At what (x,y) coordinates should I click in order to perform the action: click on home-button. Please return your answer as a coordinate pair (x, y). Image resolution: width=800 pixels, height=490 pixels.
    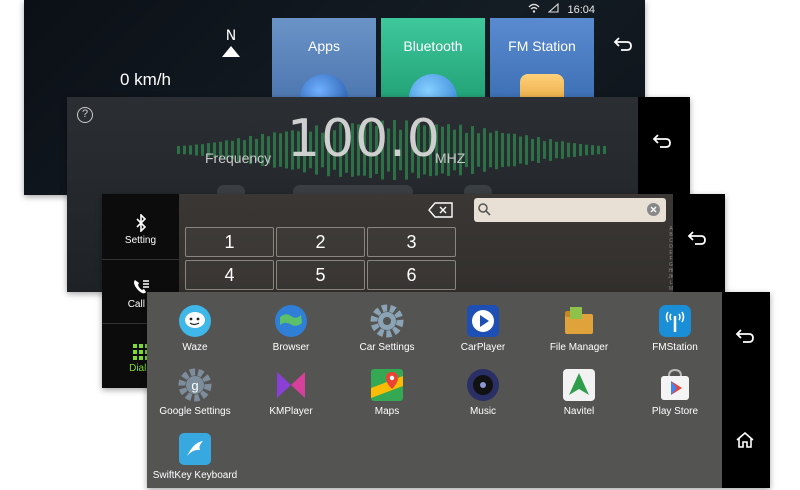
    Looking at the image, I should click on (745, 442).